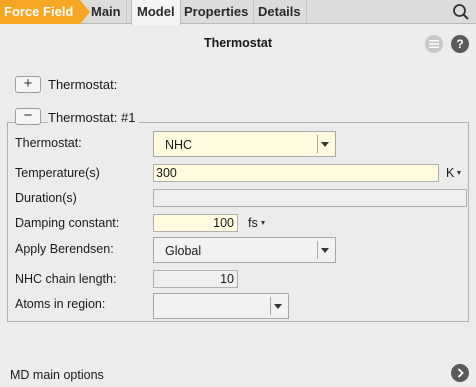  I want to click on md-main-options-label: MD main options, so click(57, 375).